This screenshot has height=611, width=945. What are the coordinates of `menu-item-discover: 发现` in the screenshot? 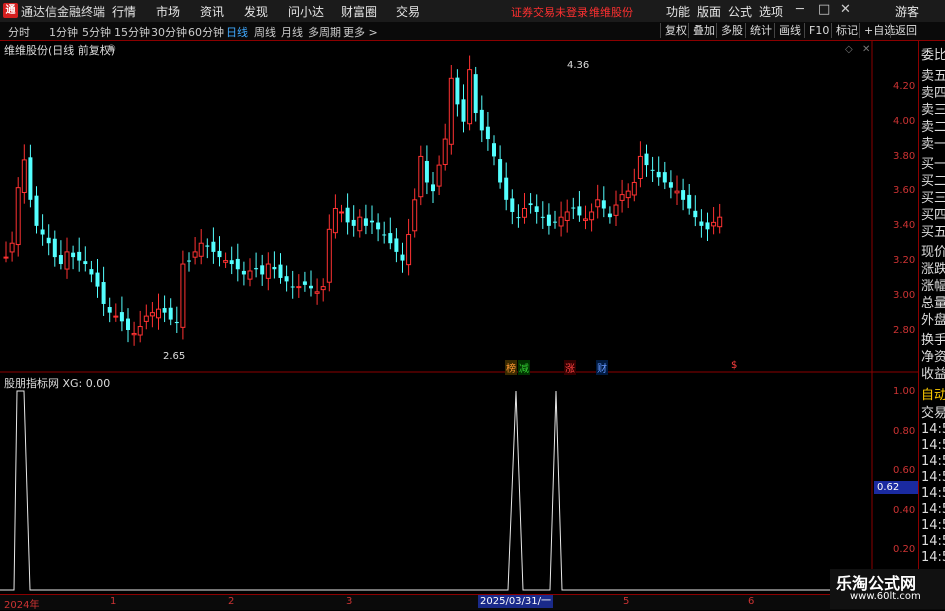 It's located at (256, 11).